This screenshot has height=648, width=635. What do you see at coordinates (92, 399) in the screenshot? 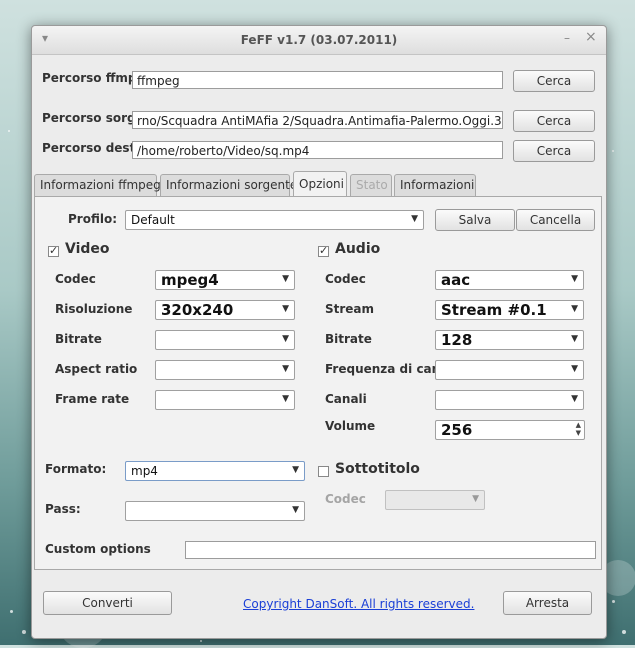
I see `frame-rate-label: Frame rate` at bounding box center [92, 399].